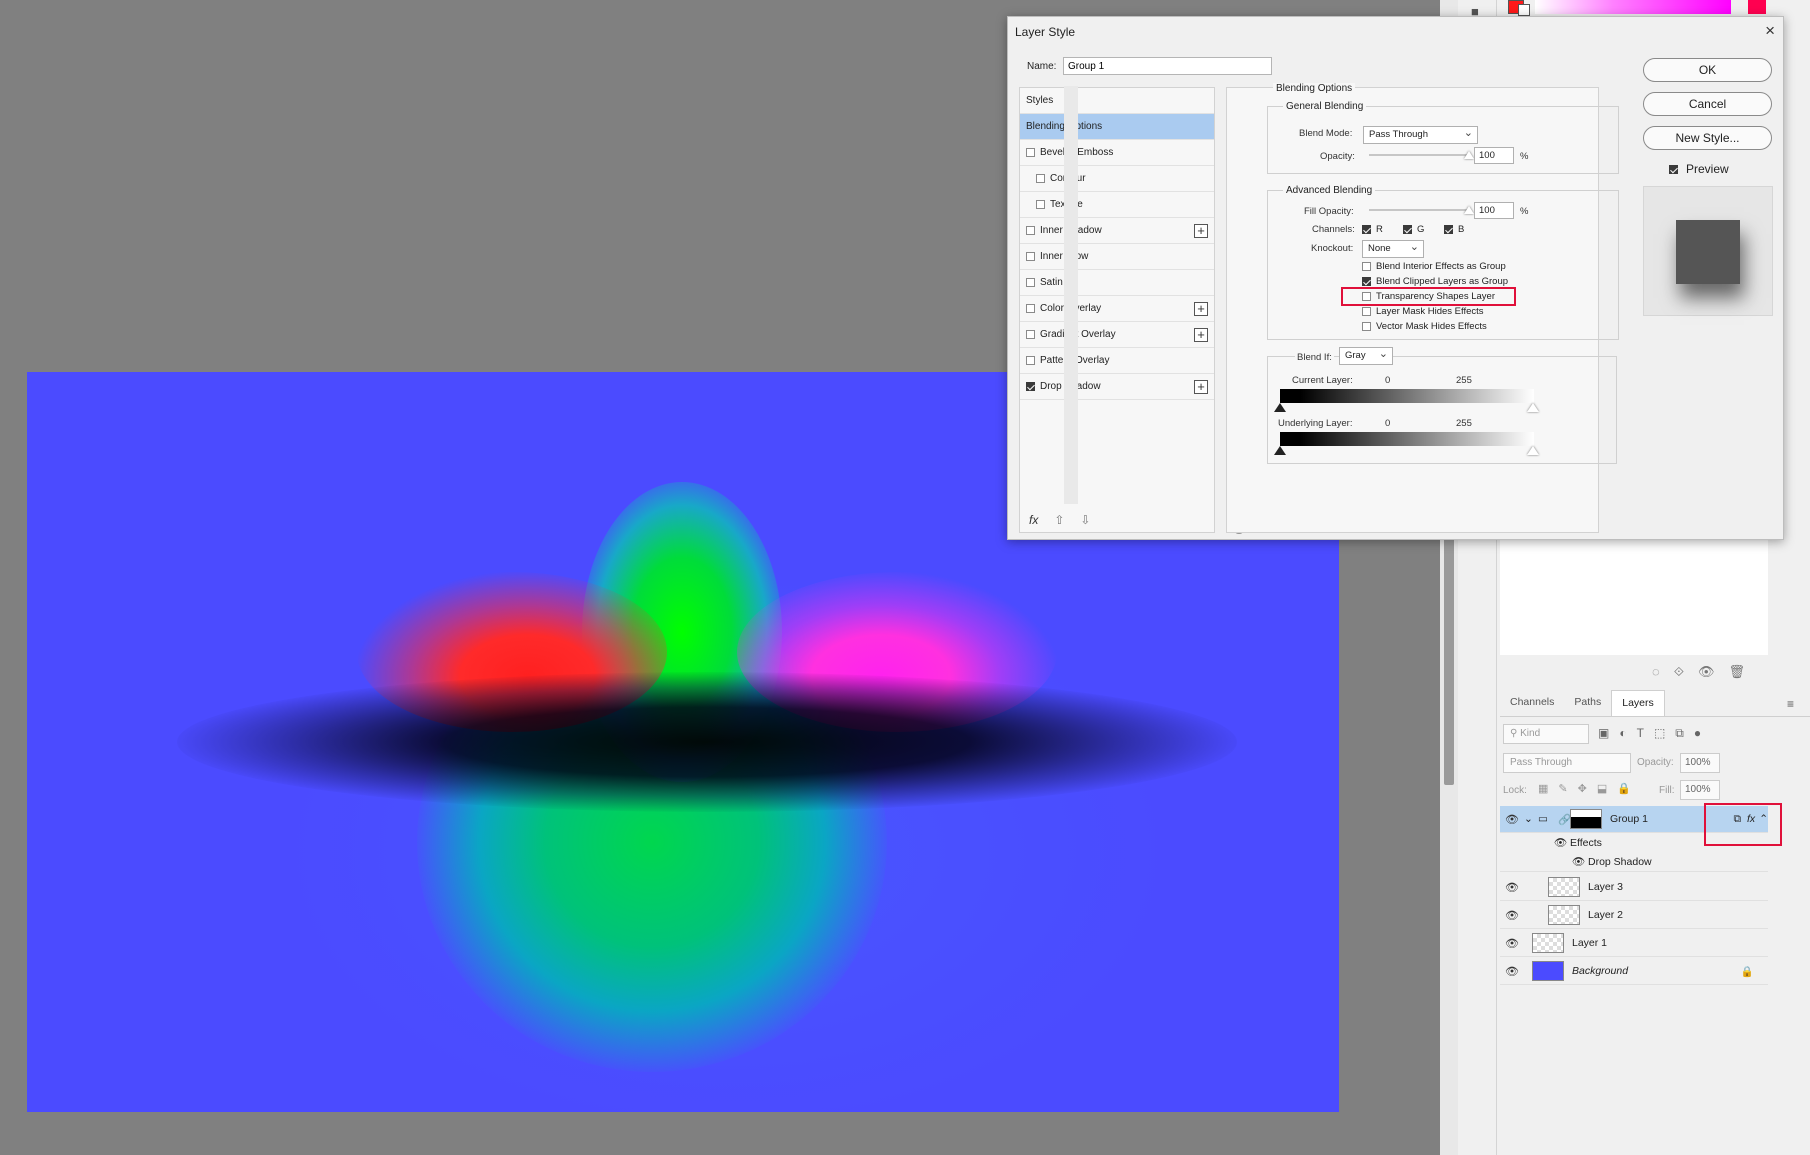 Image resolution: width=1810 pixels, height=1155 pixels. What do you see at coordinates (1167, 66) in the screenshot?
I see `name-field` at bounding box center [1167, 66].